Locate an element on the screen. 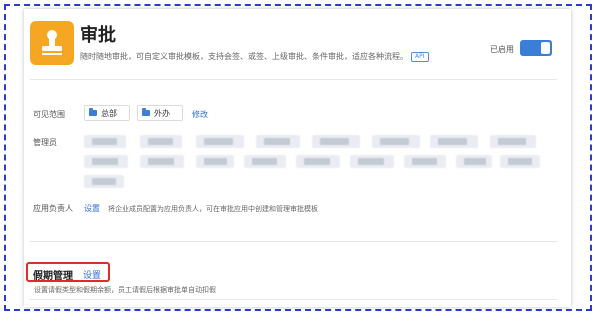  owner-label: 应用负责人 is located at coordinates (53, 208).